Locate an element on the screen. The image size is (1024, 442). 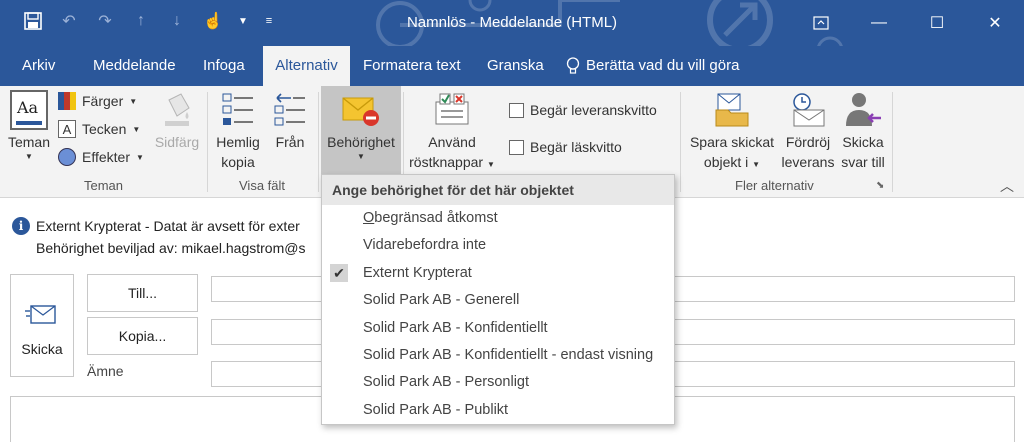
menu-item-label: Solid Park AB - Personligt is located at coordinates (446, 382).